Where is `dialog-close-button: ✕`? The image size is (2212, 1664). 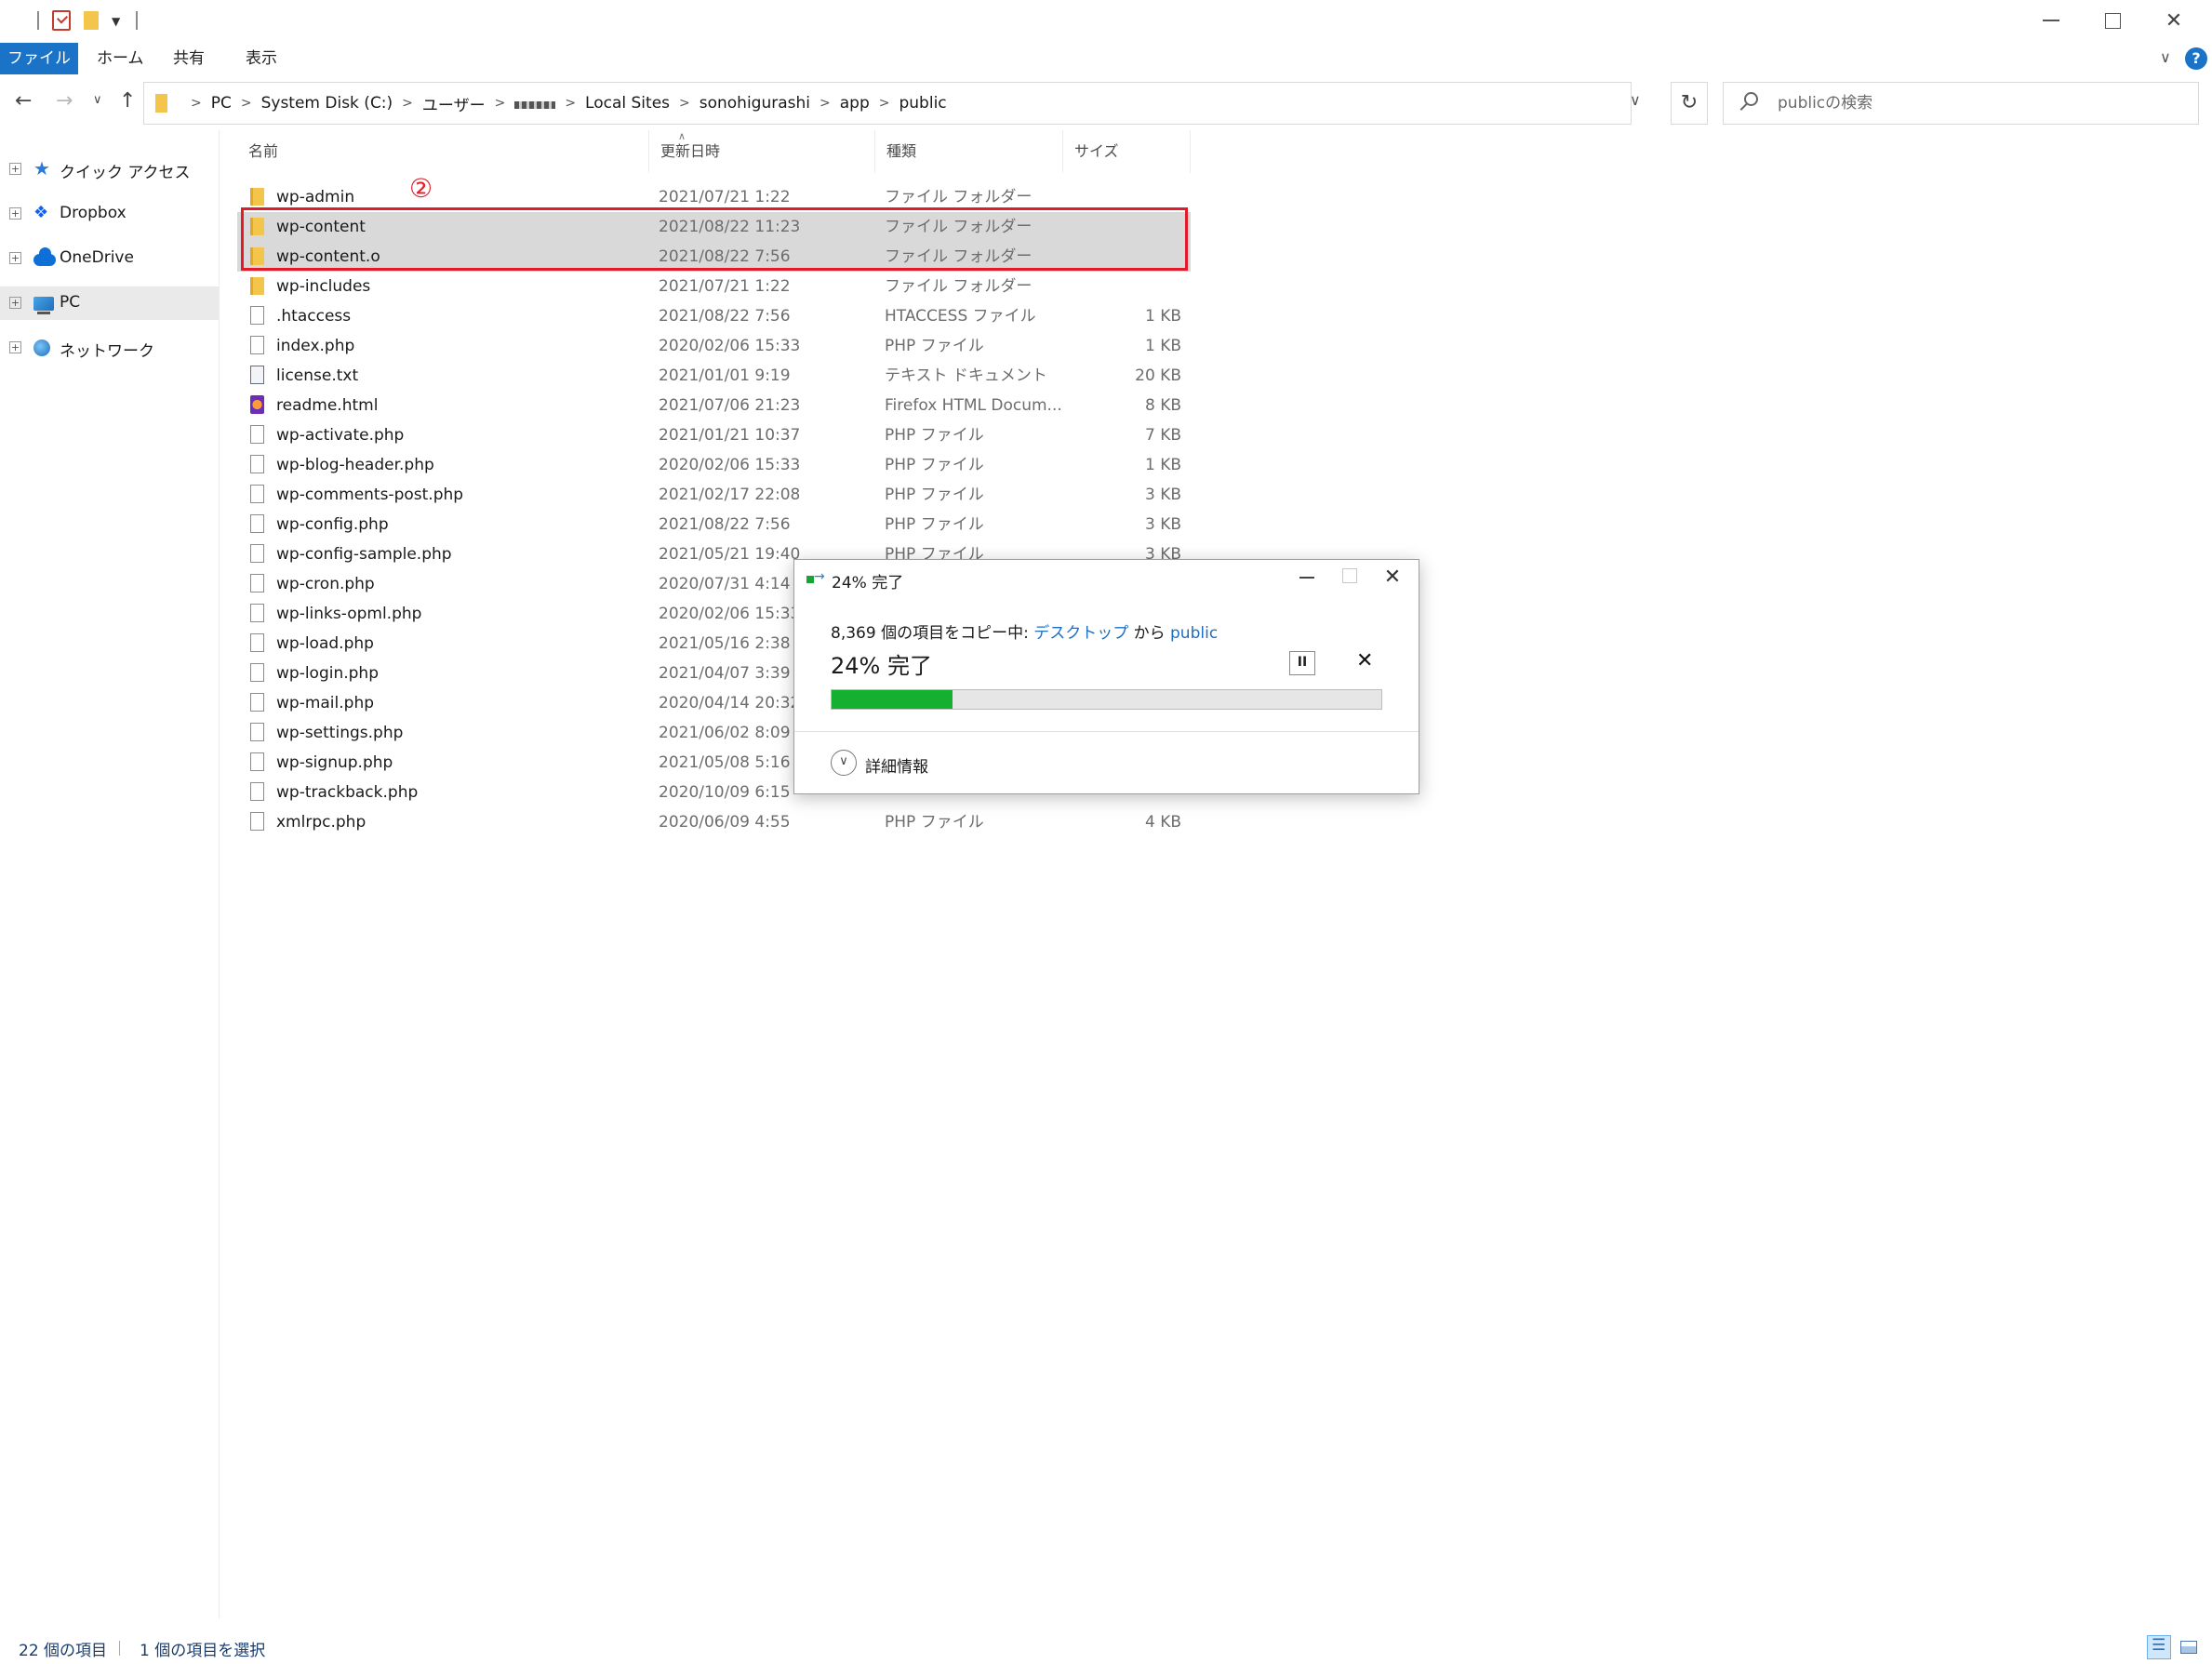
dialog-close-button: ✕ is located at coordinates (1392, 577).